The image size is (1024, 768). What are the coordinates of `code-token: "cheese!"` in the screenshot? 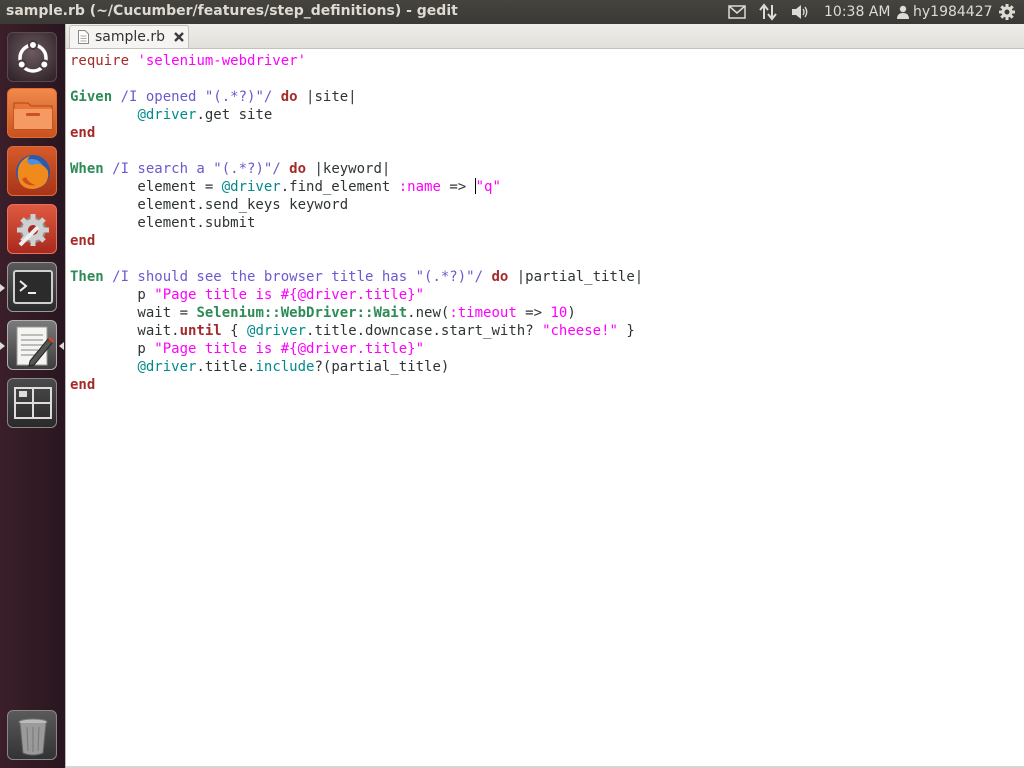 It's located at (580, 331).